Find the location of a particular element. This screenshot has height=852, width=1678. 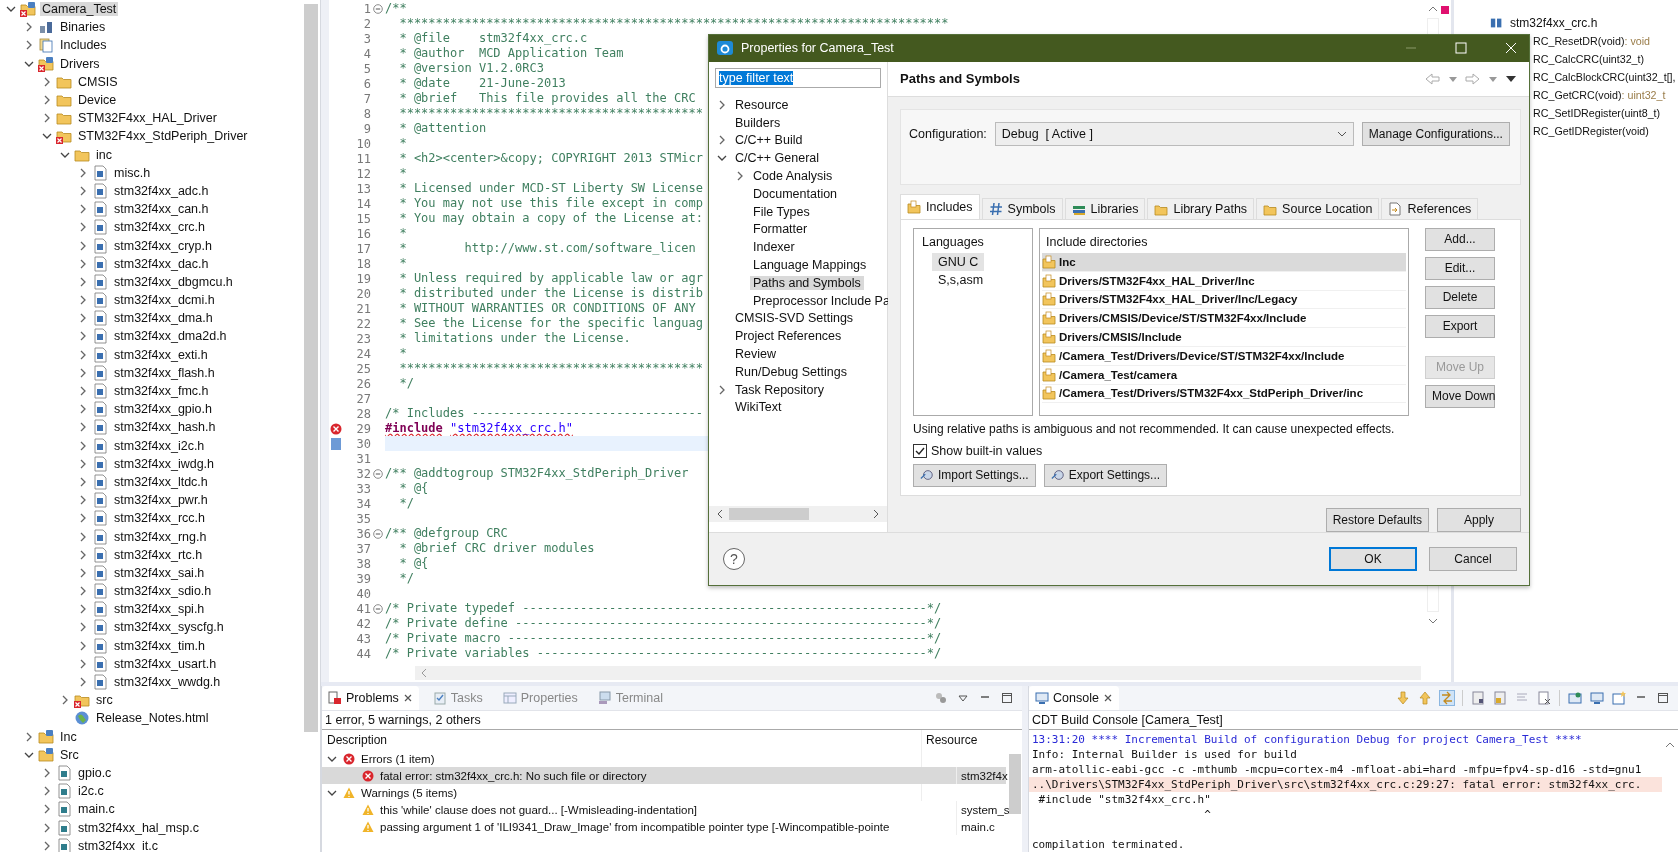

tree-item: stm32f4xx_syscfg.h is located at coordinates (151, 627).